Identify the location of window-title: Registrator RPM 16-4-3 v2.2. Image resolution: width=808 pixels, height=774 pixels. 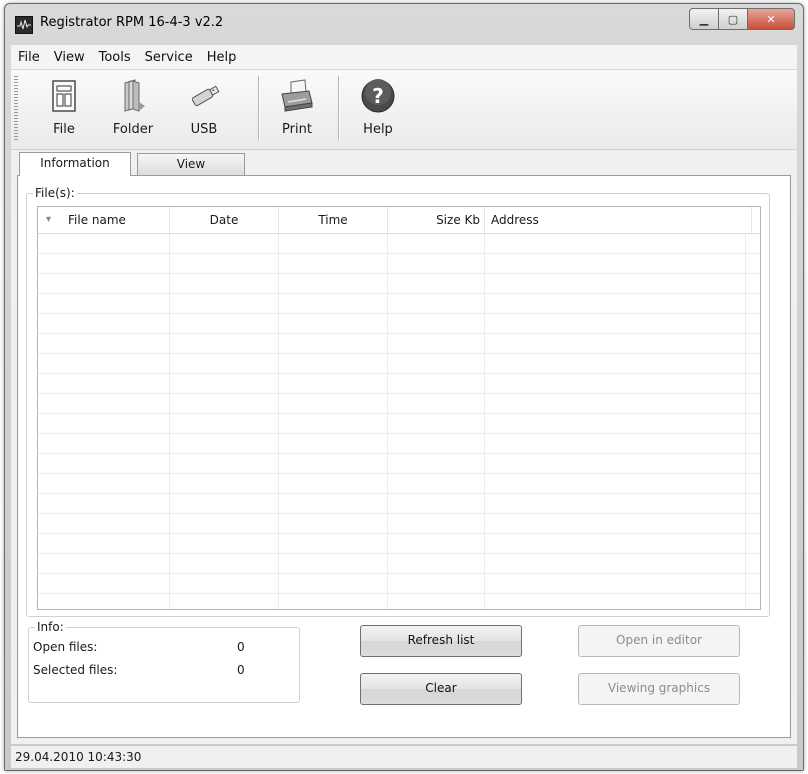
(132, 22).